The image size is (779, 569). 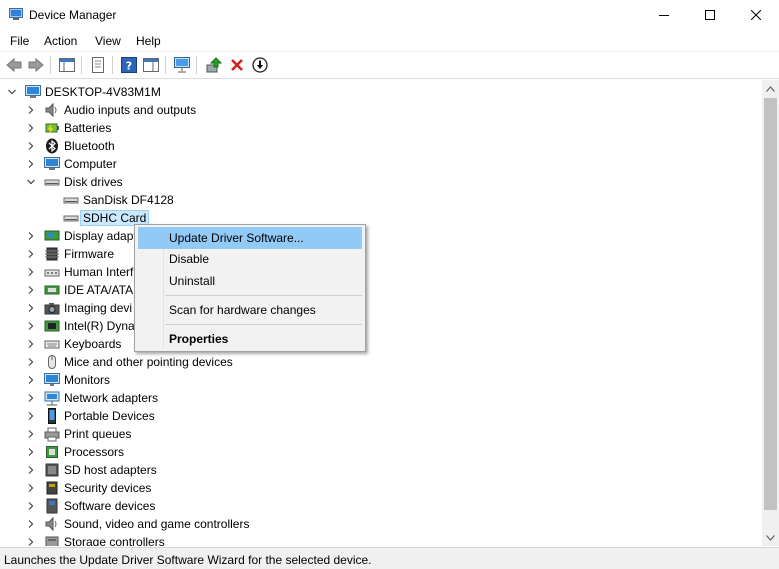 I want to click on menu-help: Help, so click(x=148, y=41).